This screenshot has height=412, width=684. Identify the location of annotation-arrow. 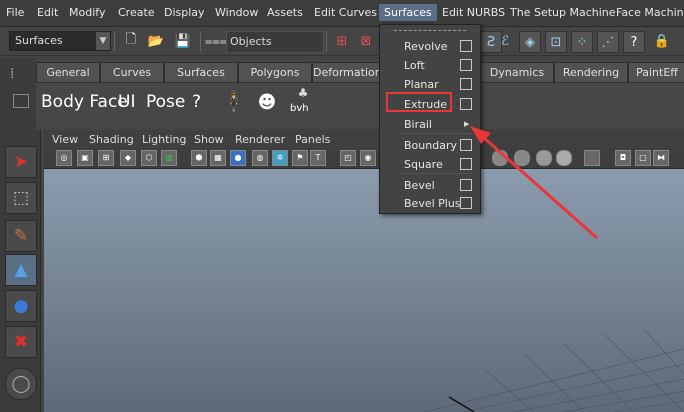
(534, 183).